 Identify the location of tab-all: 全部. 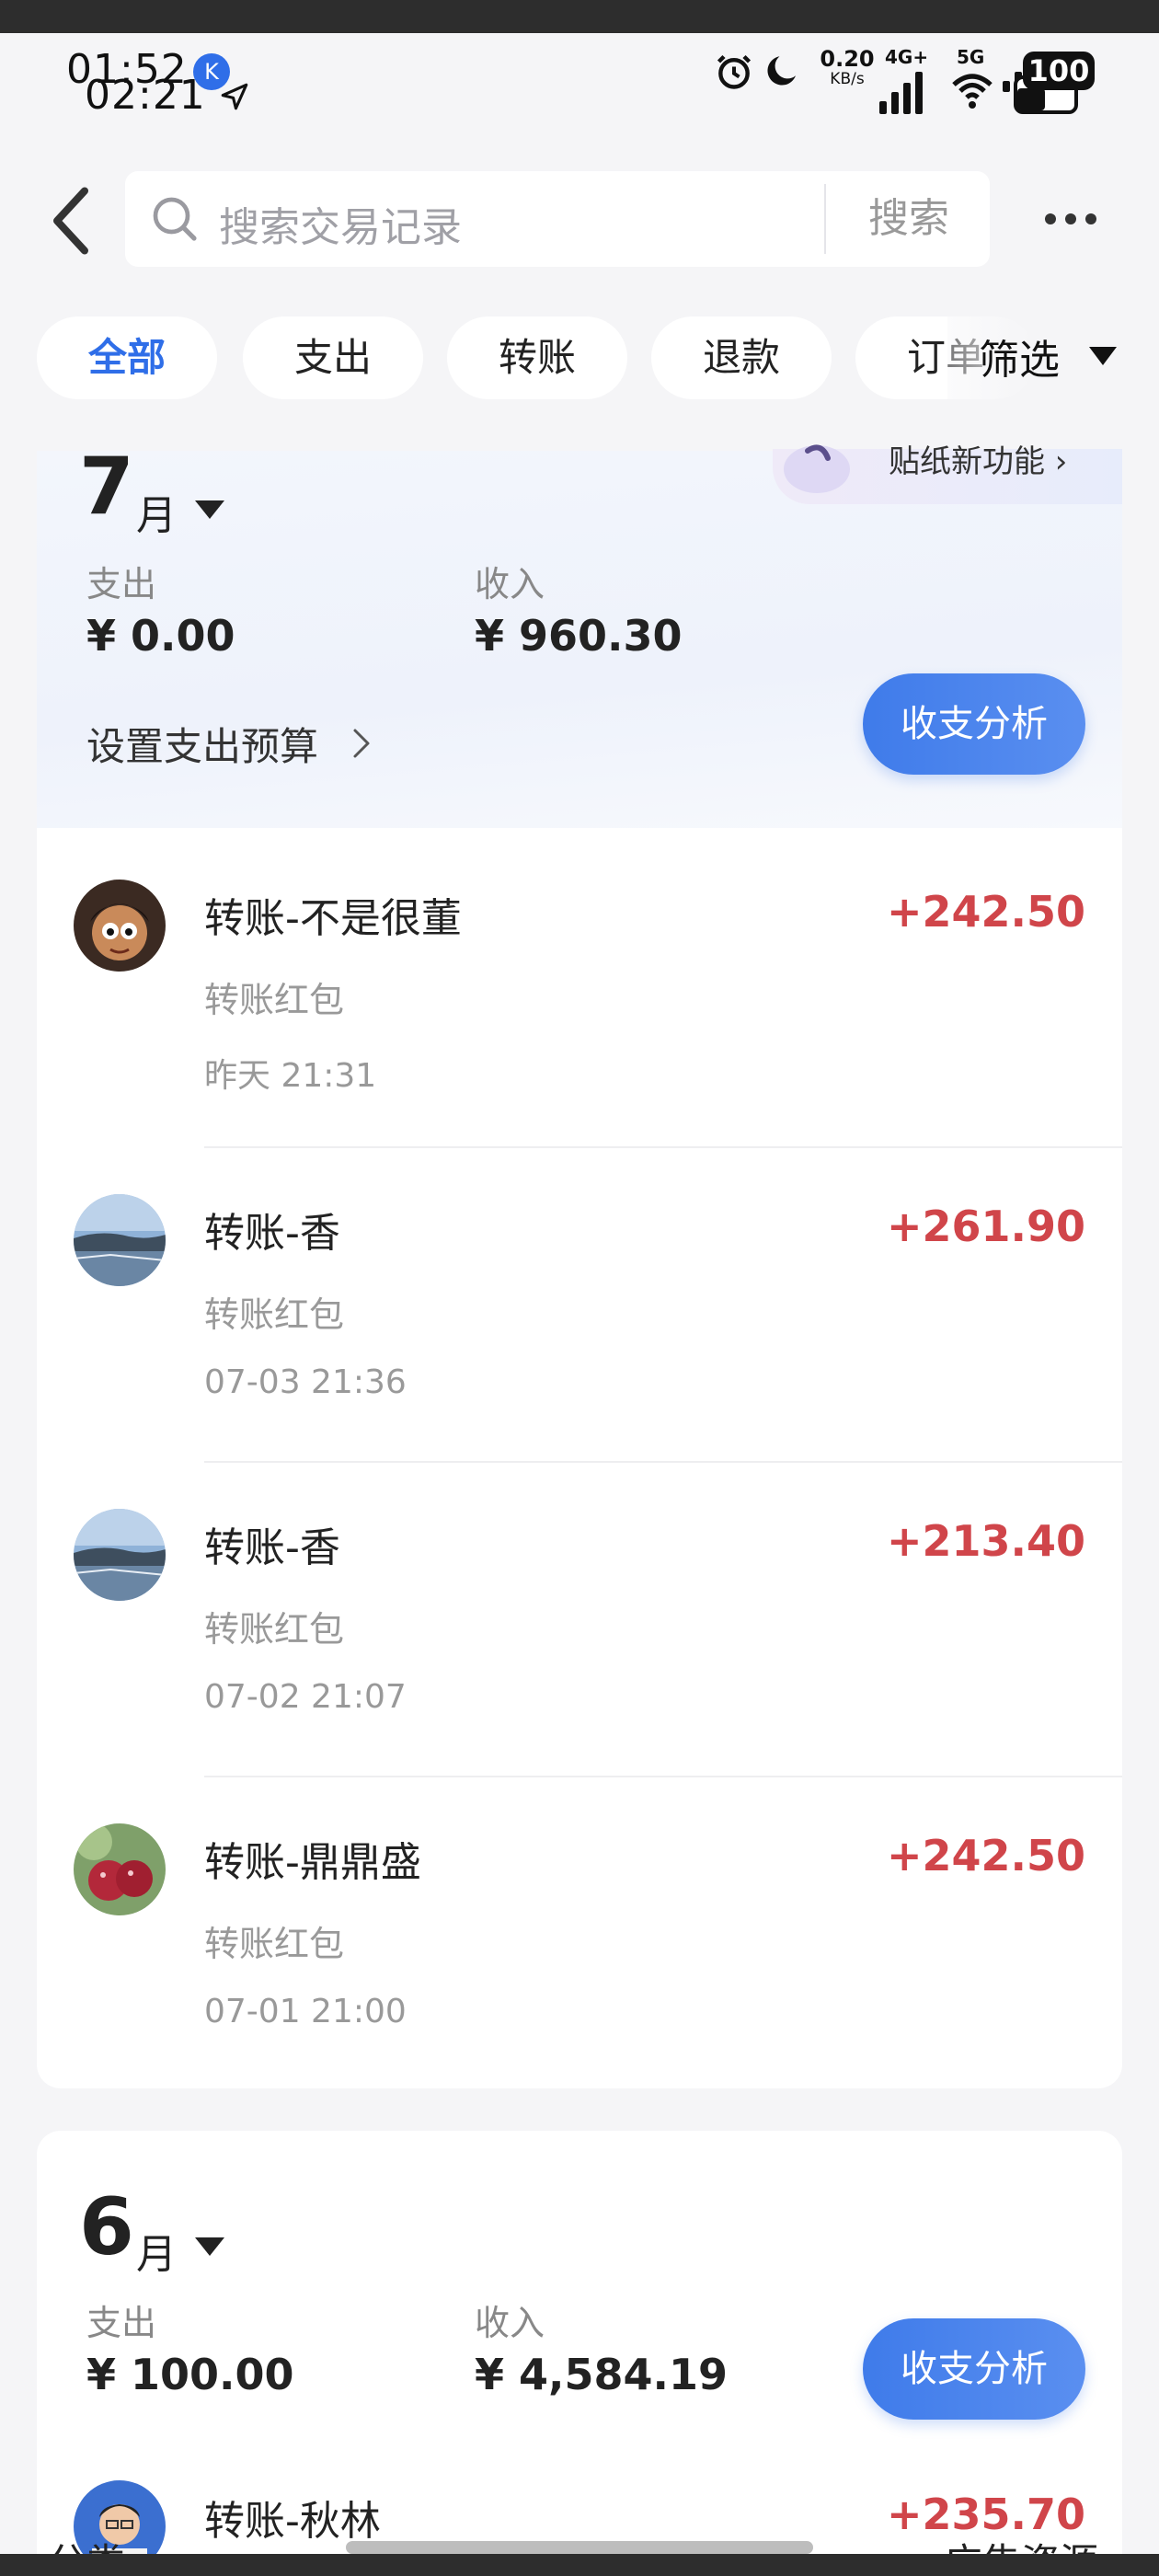
(127, 357).